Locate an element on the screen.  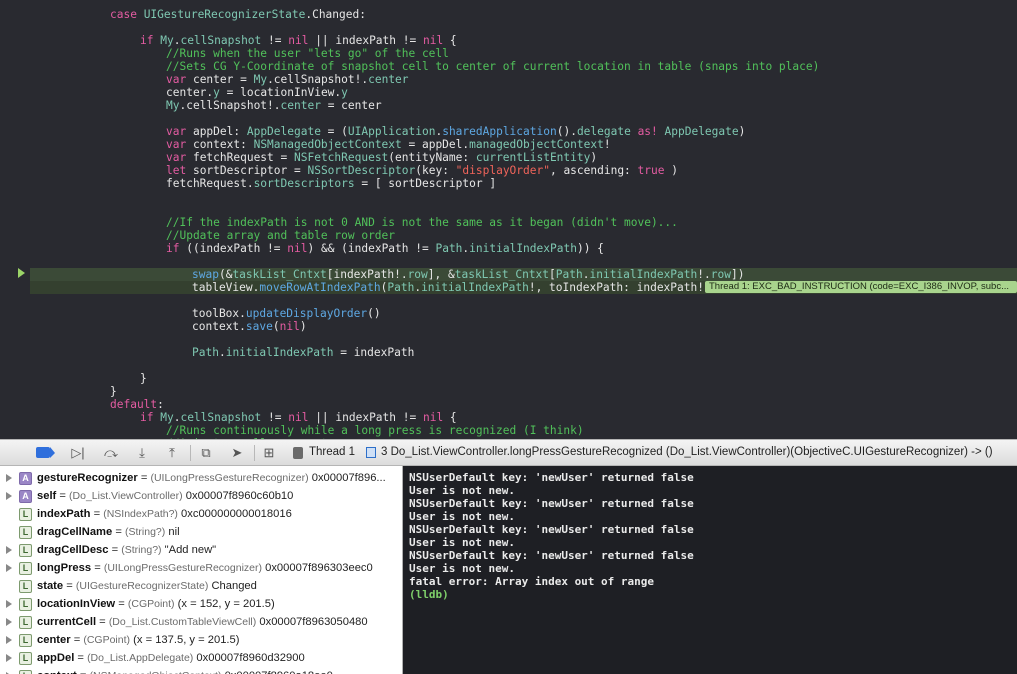
code-line: //Update array and table row order is located at coordinates (523, 235).